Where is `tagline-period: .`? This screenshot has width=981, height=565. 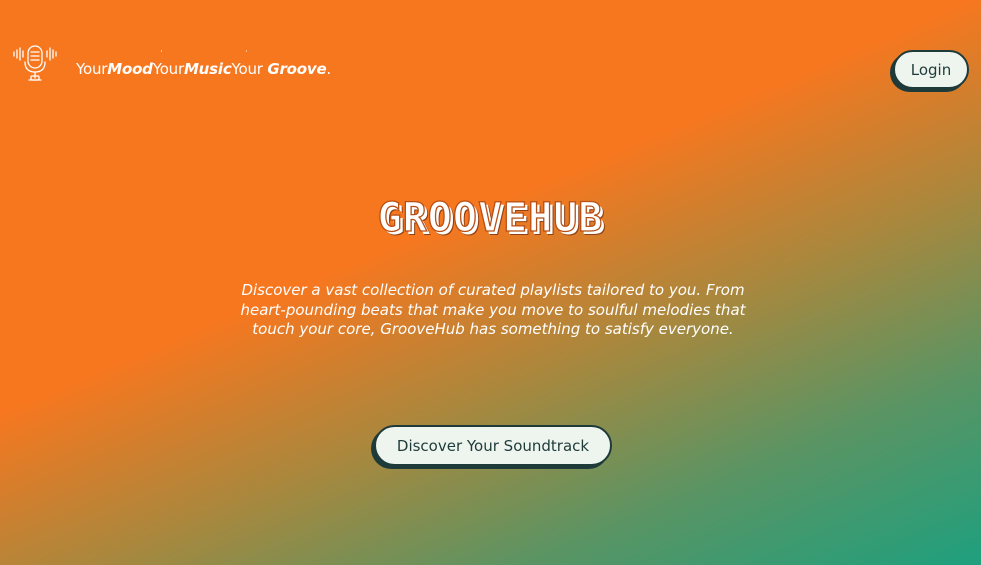
tagline-period: . is located at coordinates (328, 69).